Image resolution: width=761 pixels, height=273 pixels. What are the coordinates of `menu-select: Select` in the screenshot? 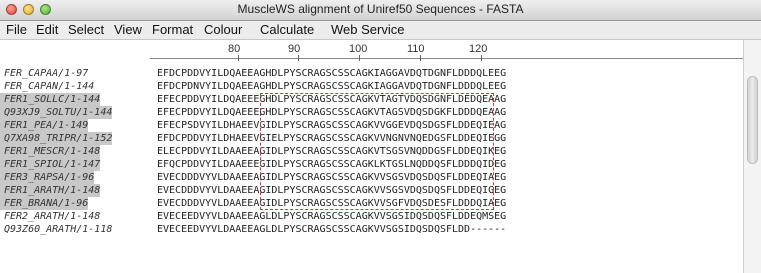 It's located at (86, 29).